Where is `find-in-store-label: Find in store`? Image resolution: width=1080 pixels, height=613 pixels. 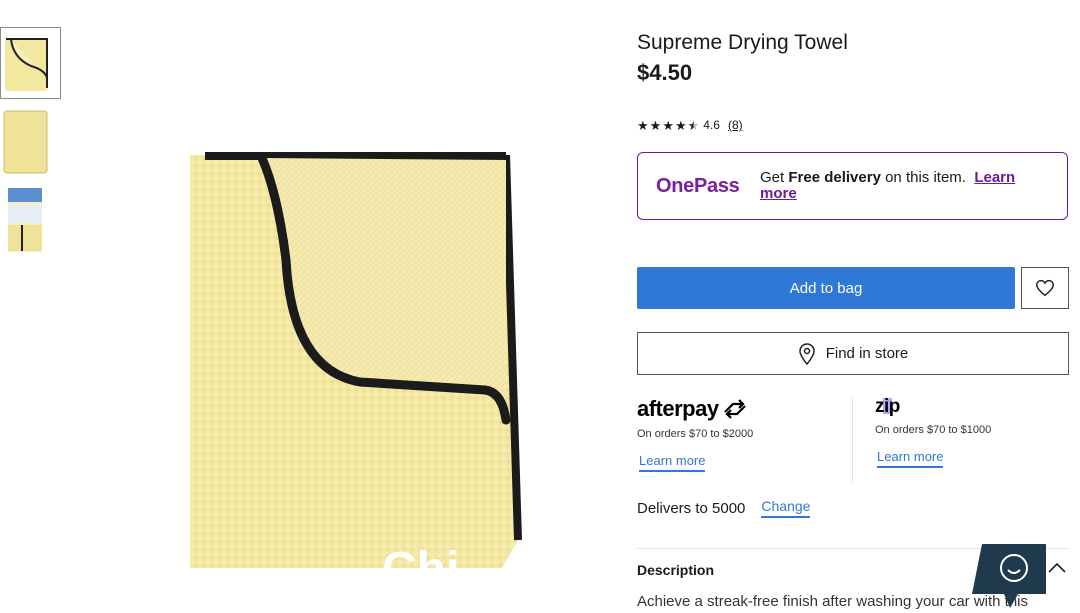
find-in-store-label: Find in store is located at coordinates (867, 353).